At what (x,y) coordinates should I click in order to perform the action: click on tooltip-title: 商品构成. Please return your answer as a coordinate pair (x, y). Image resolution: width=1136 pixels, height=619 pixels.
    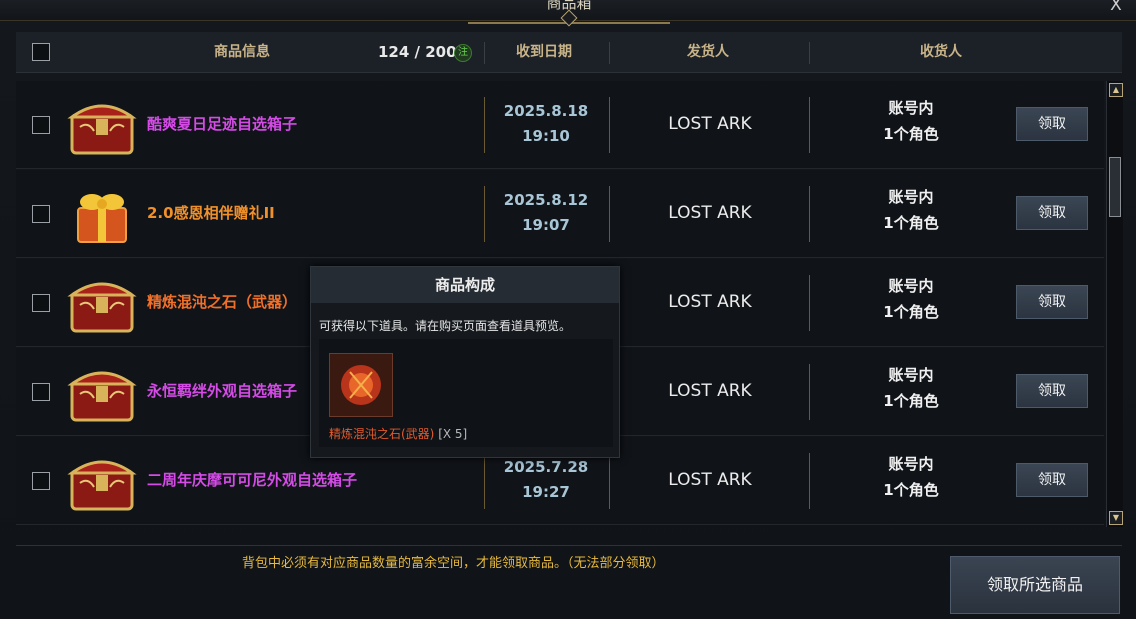
    Looking at the image, I should click on (465, 285).